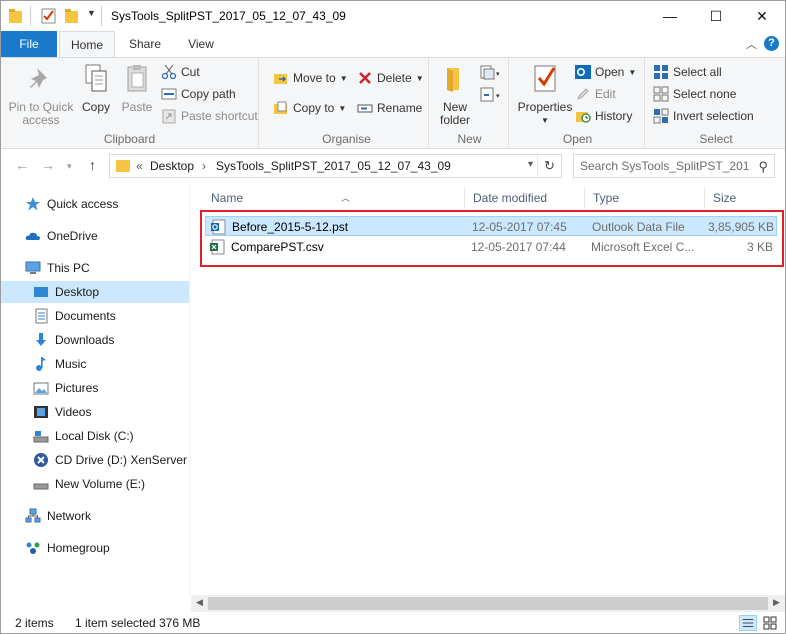  Describe the element at coordinates (687, 72) in the screenshot. I see `select-all-button: Select all` at that location.